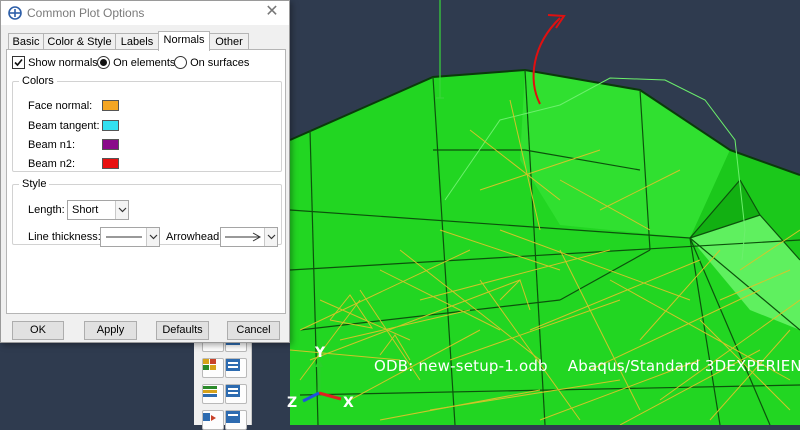 Image resolution: width=800 pixels, height=430 pixels. I want to click on length-select: Short, so click(98, 210).